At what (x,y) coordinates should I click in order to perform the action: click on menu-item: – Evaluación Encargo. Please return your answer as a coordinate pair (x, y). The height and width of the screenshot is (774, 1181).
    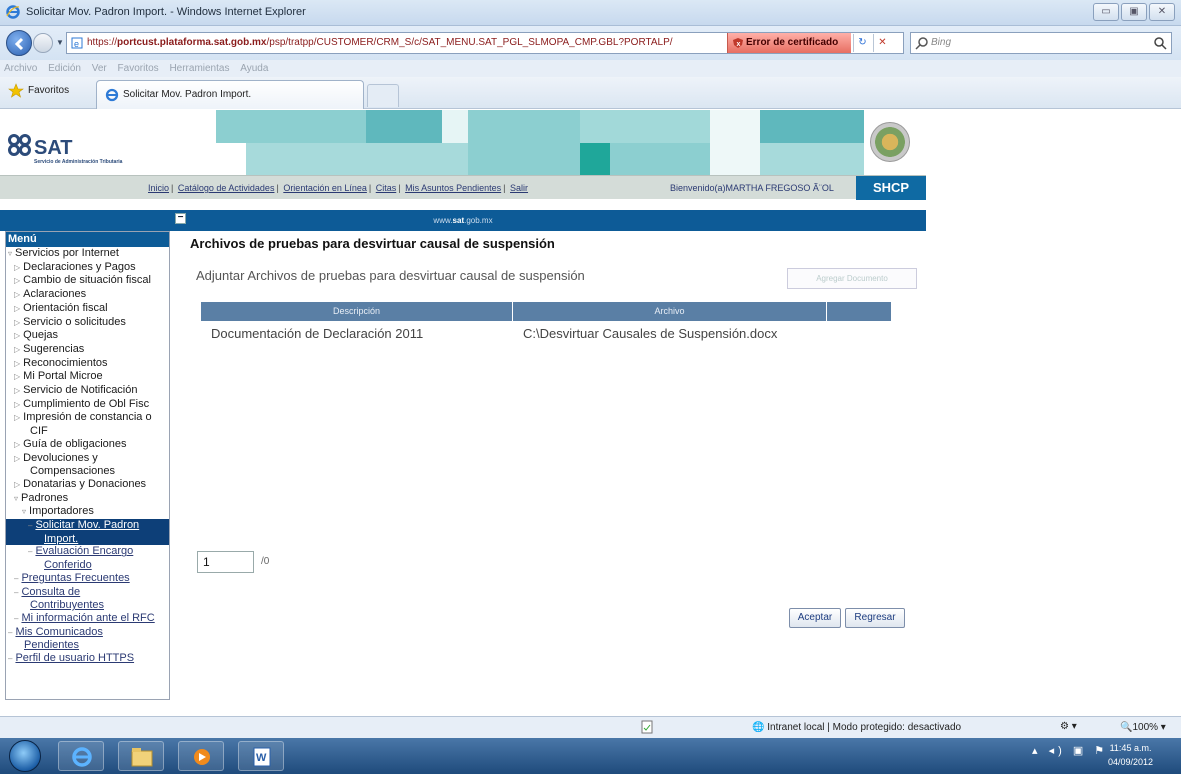
    Looking at the image, I should click on (87, 552).